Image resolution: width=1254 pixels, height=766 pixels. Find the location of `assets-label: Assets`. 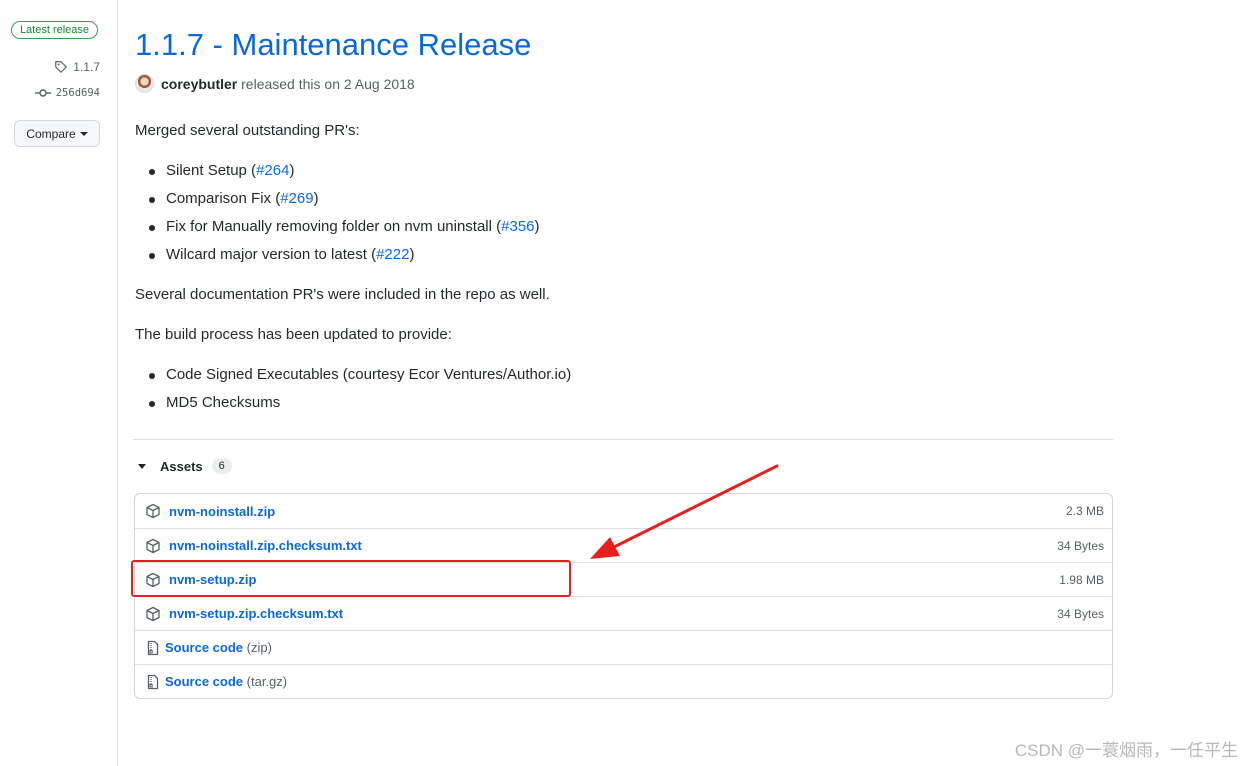

assets-label: Assets is located at coordinates (181, 466).